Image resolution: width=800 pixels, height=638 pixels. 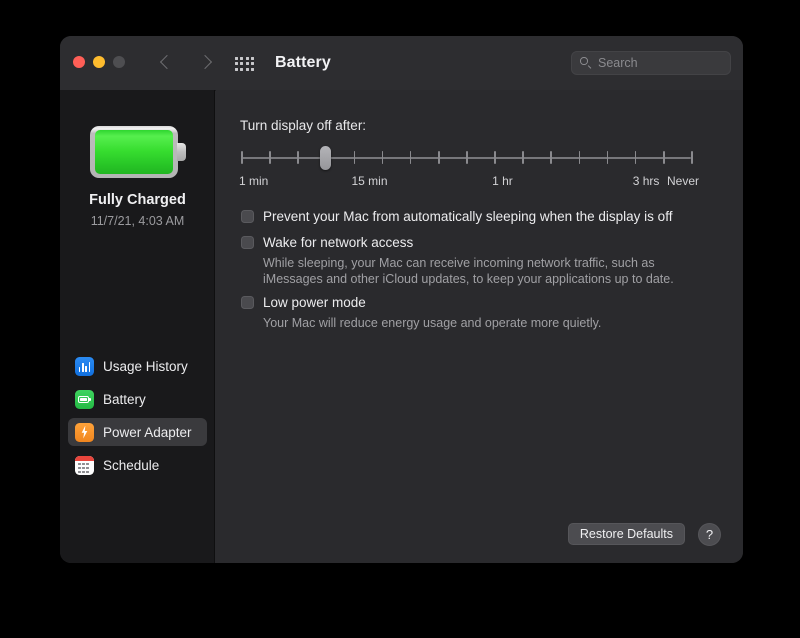 What do you see at coordinates (314, 302) in the screenshot?
I see `option-label: Low power mode` at bounding box center [314, 302].